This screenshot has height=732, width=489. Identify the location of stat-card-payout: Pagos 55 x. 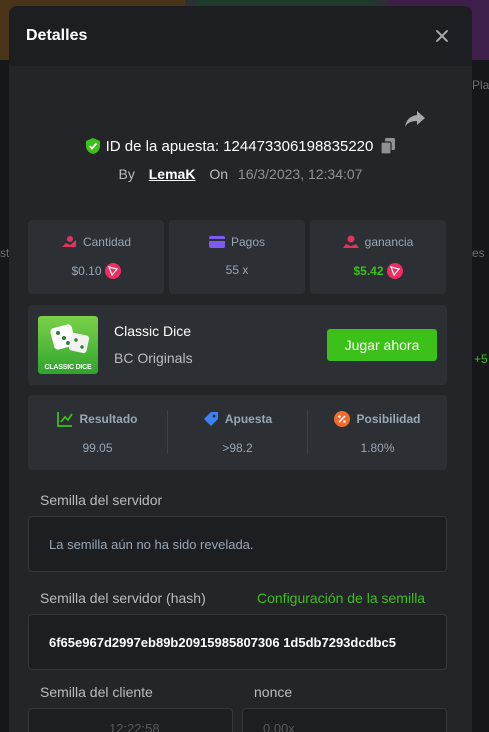
(237, 257).